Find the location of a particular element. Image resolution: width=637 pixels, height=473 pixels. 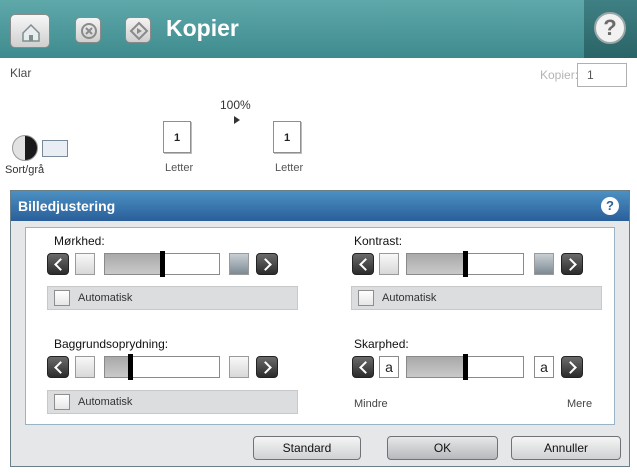

contrast-slider is located at coordinates (465, 264).